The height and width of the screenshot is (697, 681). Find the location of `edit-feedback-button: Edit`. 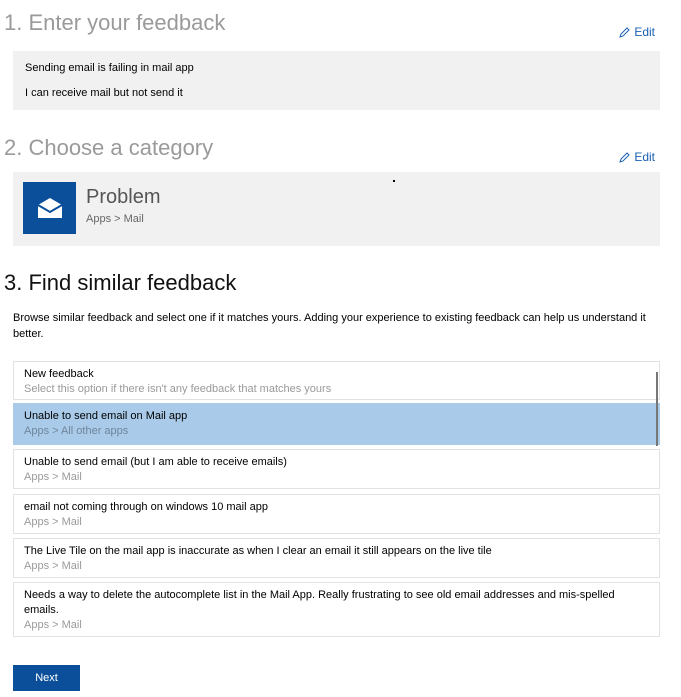

edit-feedback-button: Edit is located at coordinates (636, 32).